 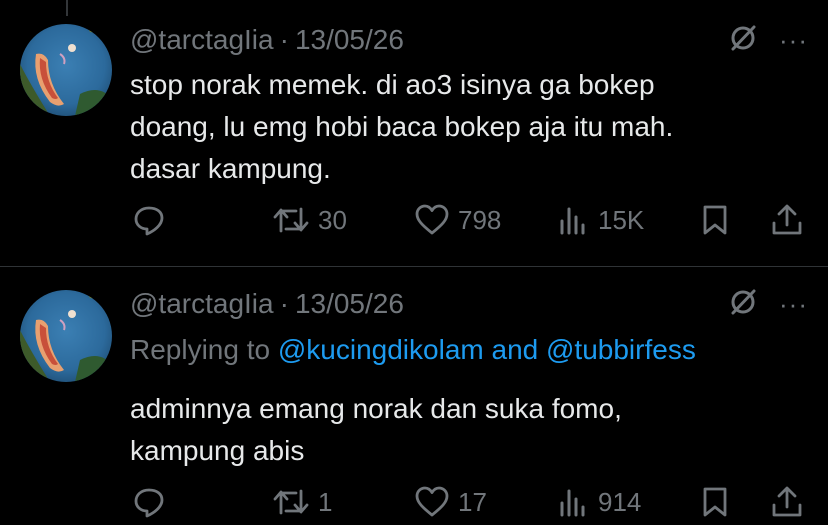 I want to click on views-button: 914, so click(x=599, y=502).